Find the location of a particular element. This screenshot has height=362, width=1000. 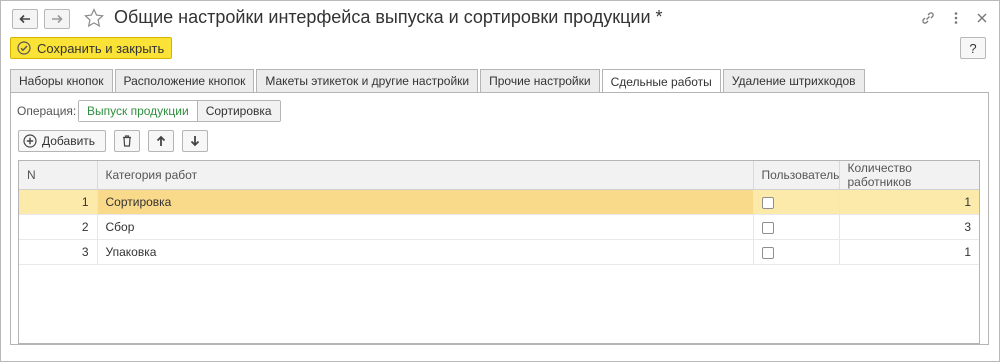

link-icon is located at coordinates (928, 18).